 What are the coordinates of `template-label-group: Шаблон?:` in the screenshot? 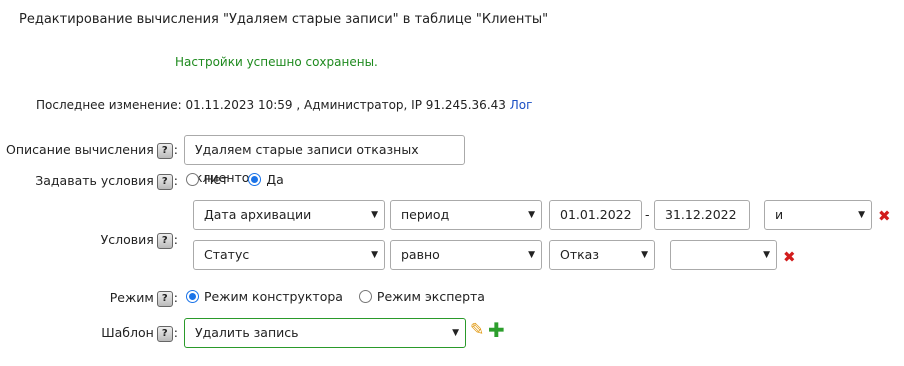 It's located at (139, 333).